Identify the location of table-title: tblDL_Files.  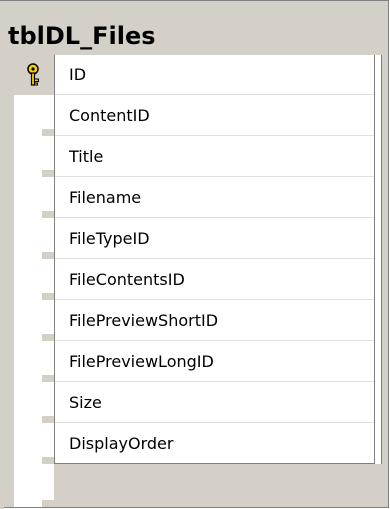
(82, 36).